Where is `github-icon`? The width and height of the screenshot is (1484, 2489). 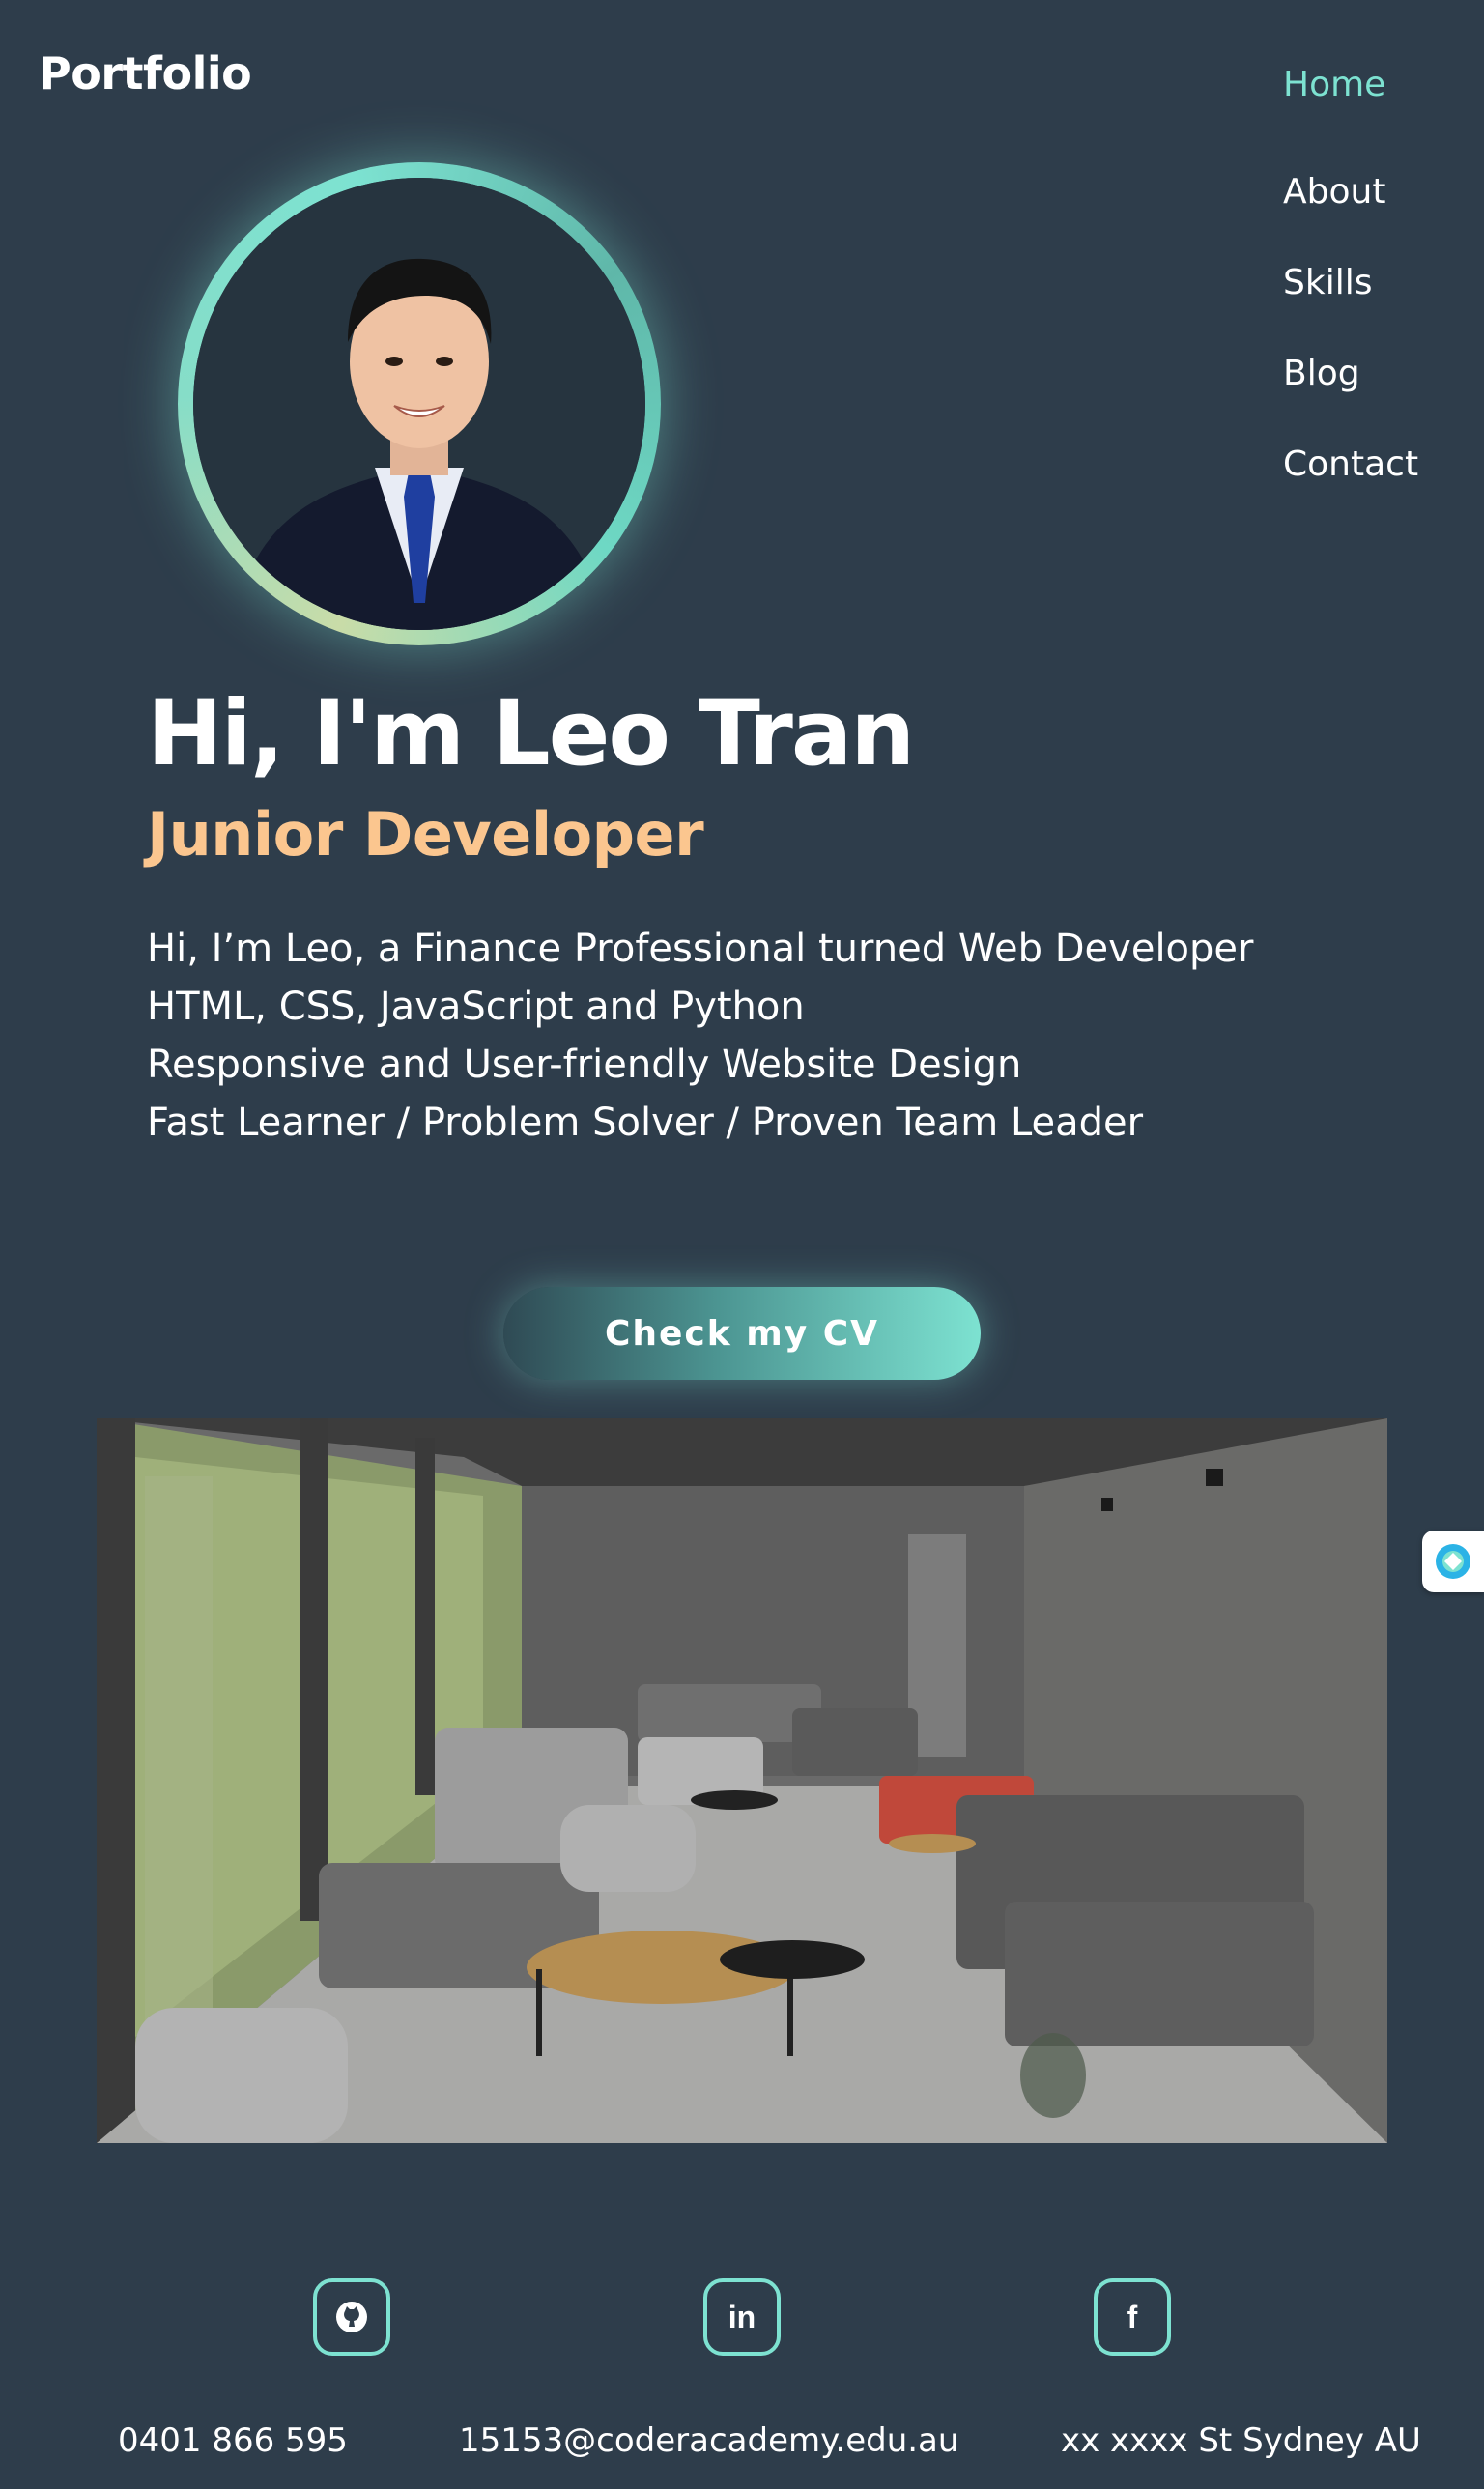
github-icon is located at coordinates (351, 2317).